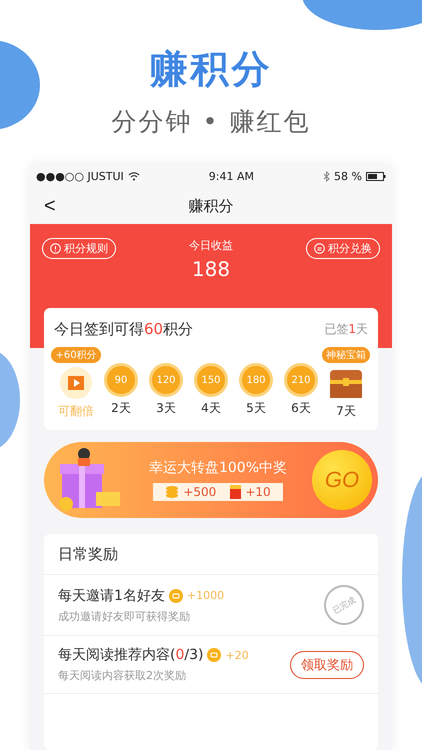 Image resolution: width=422 pixels, height=750 pixels. What do you see at coordinates (121, 408) in the screenshot?
I see `day-label: 2天` at bounding box center [121, 408].